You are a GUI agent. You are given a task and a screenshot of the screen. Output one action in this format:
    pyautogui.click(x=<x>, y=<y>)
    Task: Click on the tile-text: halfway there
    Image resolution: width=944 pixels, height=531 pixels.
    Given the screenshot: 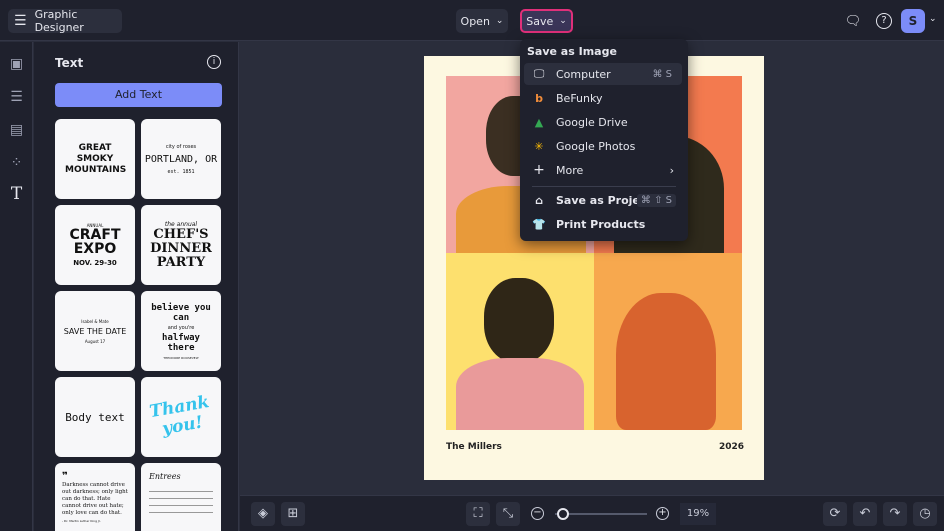 What is the action you would take?
    pyautogui.click(x=181, y=342)
    